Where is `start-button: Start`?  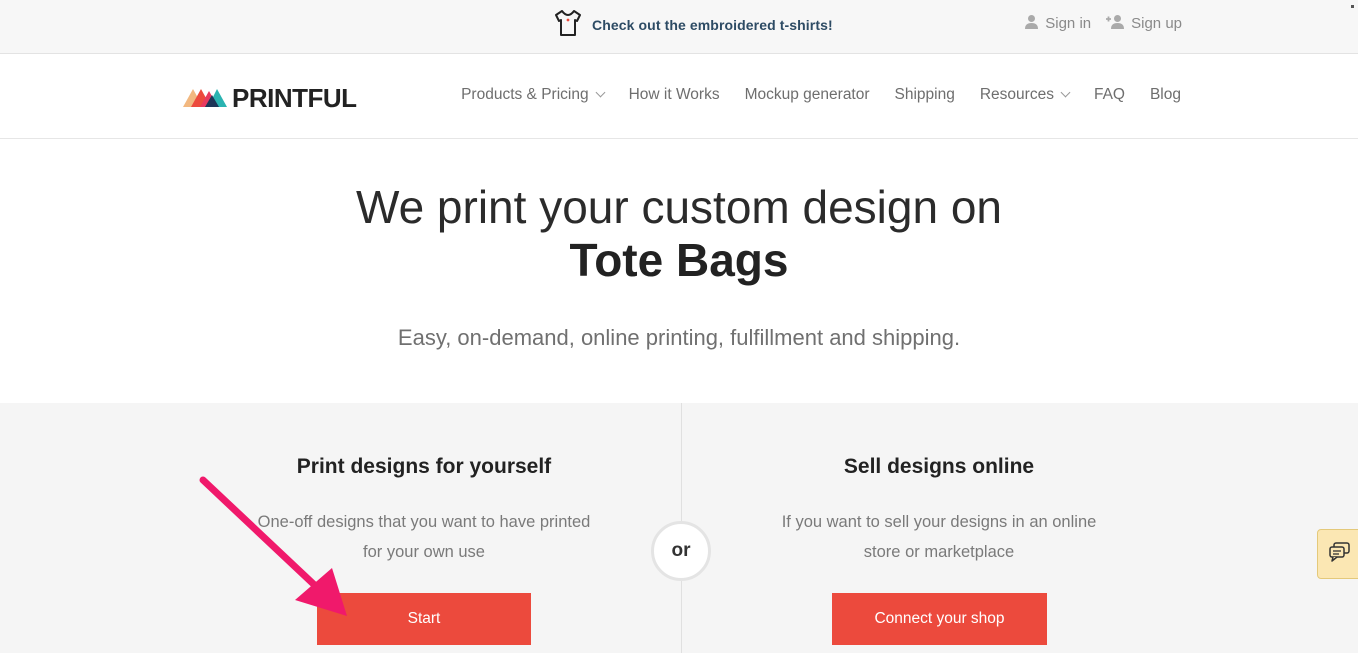
start-button: Start is located at coordinates (424, 619).